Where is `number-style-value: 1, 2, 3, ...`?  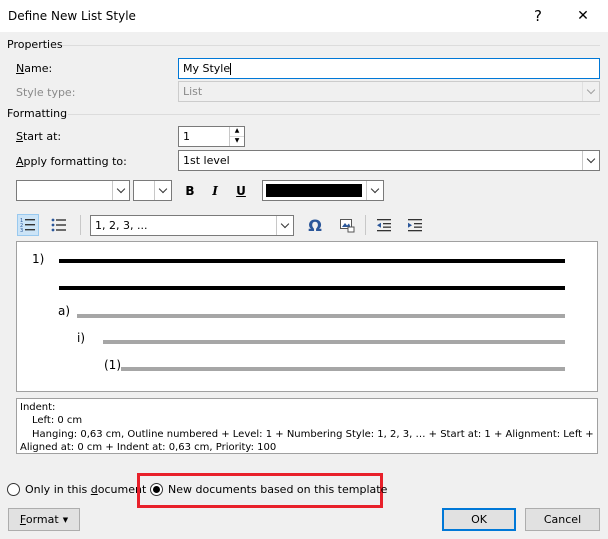
number-style-value: 1, 2, 3, ... is located at coordinates (121, 225).